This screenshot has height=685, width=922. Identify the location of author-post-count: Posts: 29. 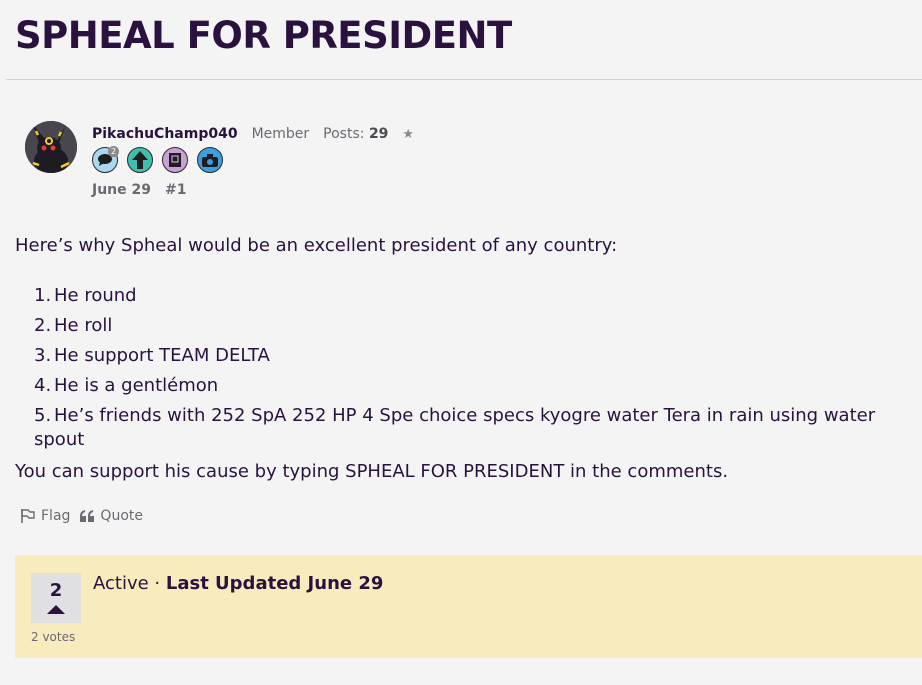
(355, 134).